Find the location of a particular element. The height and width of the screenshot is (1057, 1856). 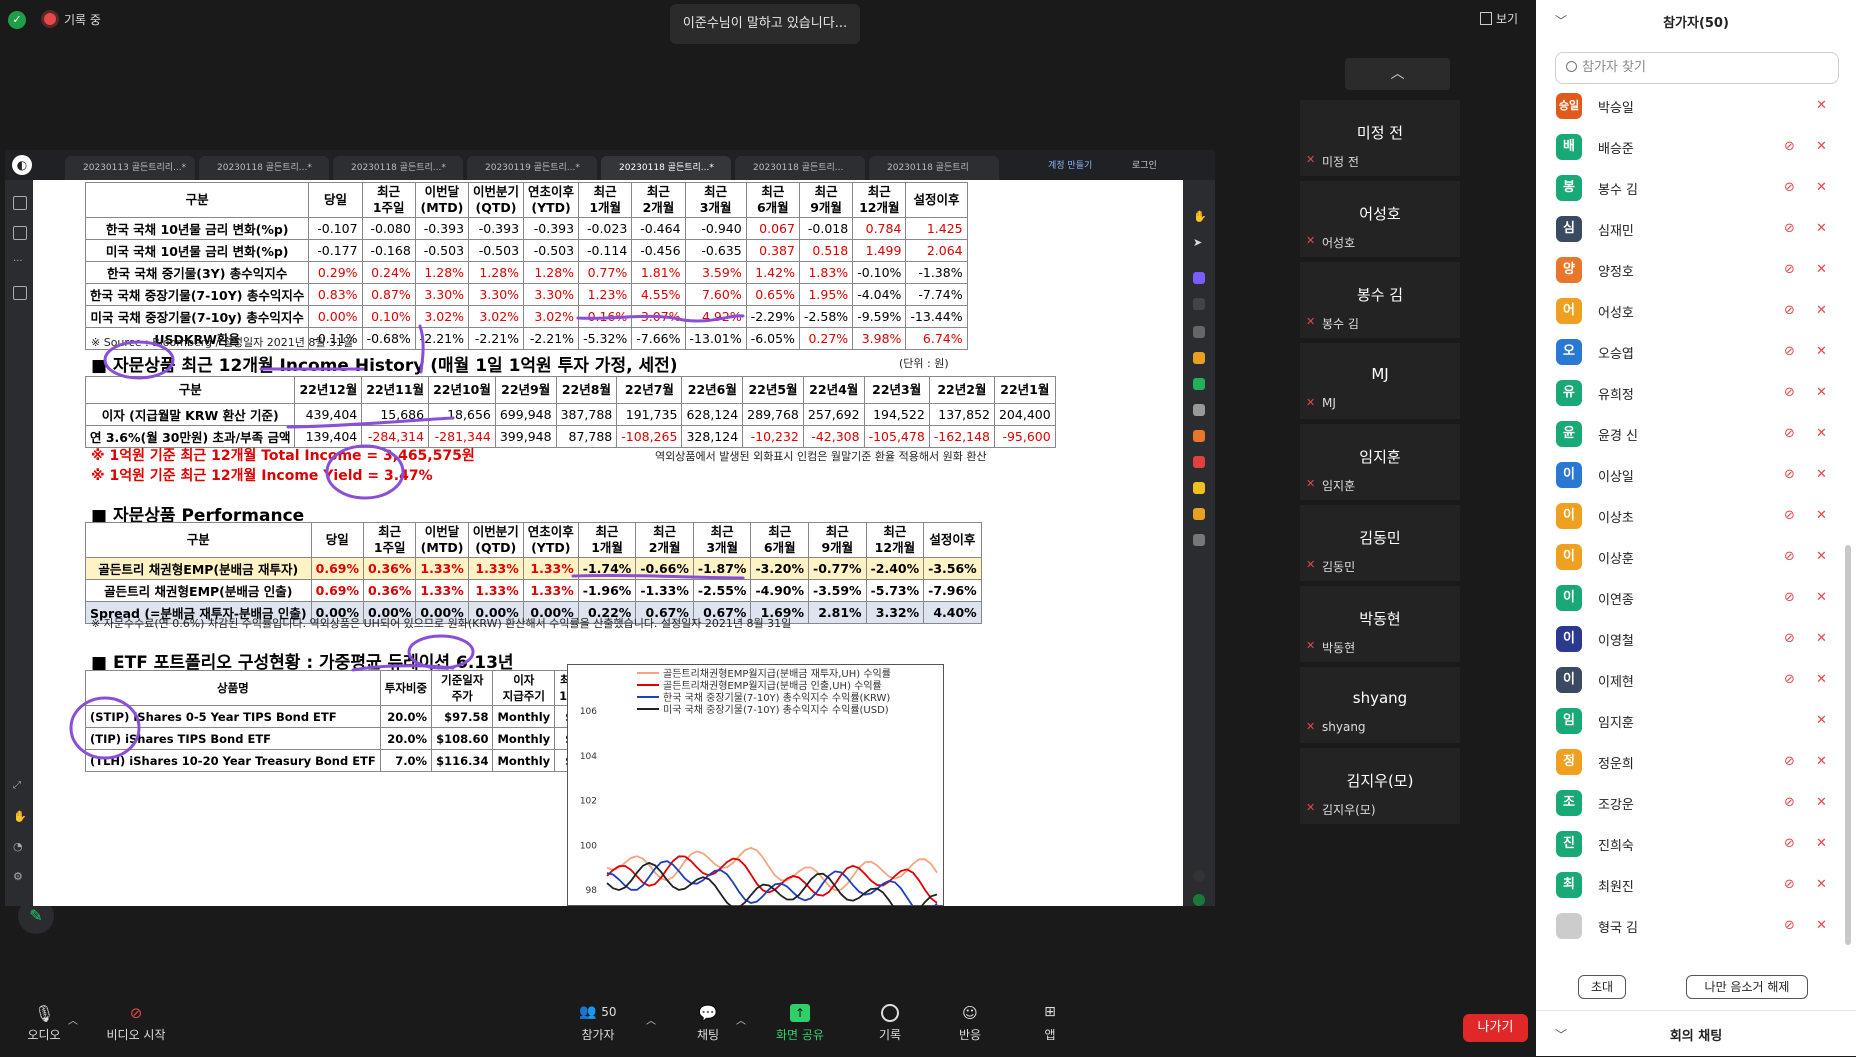

participant-tile: MJ ✕ MJ is located at coordinates (1380, 381).